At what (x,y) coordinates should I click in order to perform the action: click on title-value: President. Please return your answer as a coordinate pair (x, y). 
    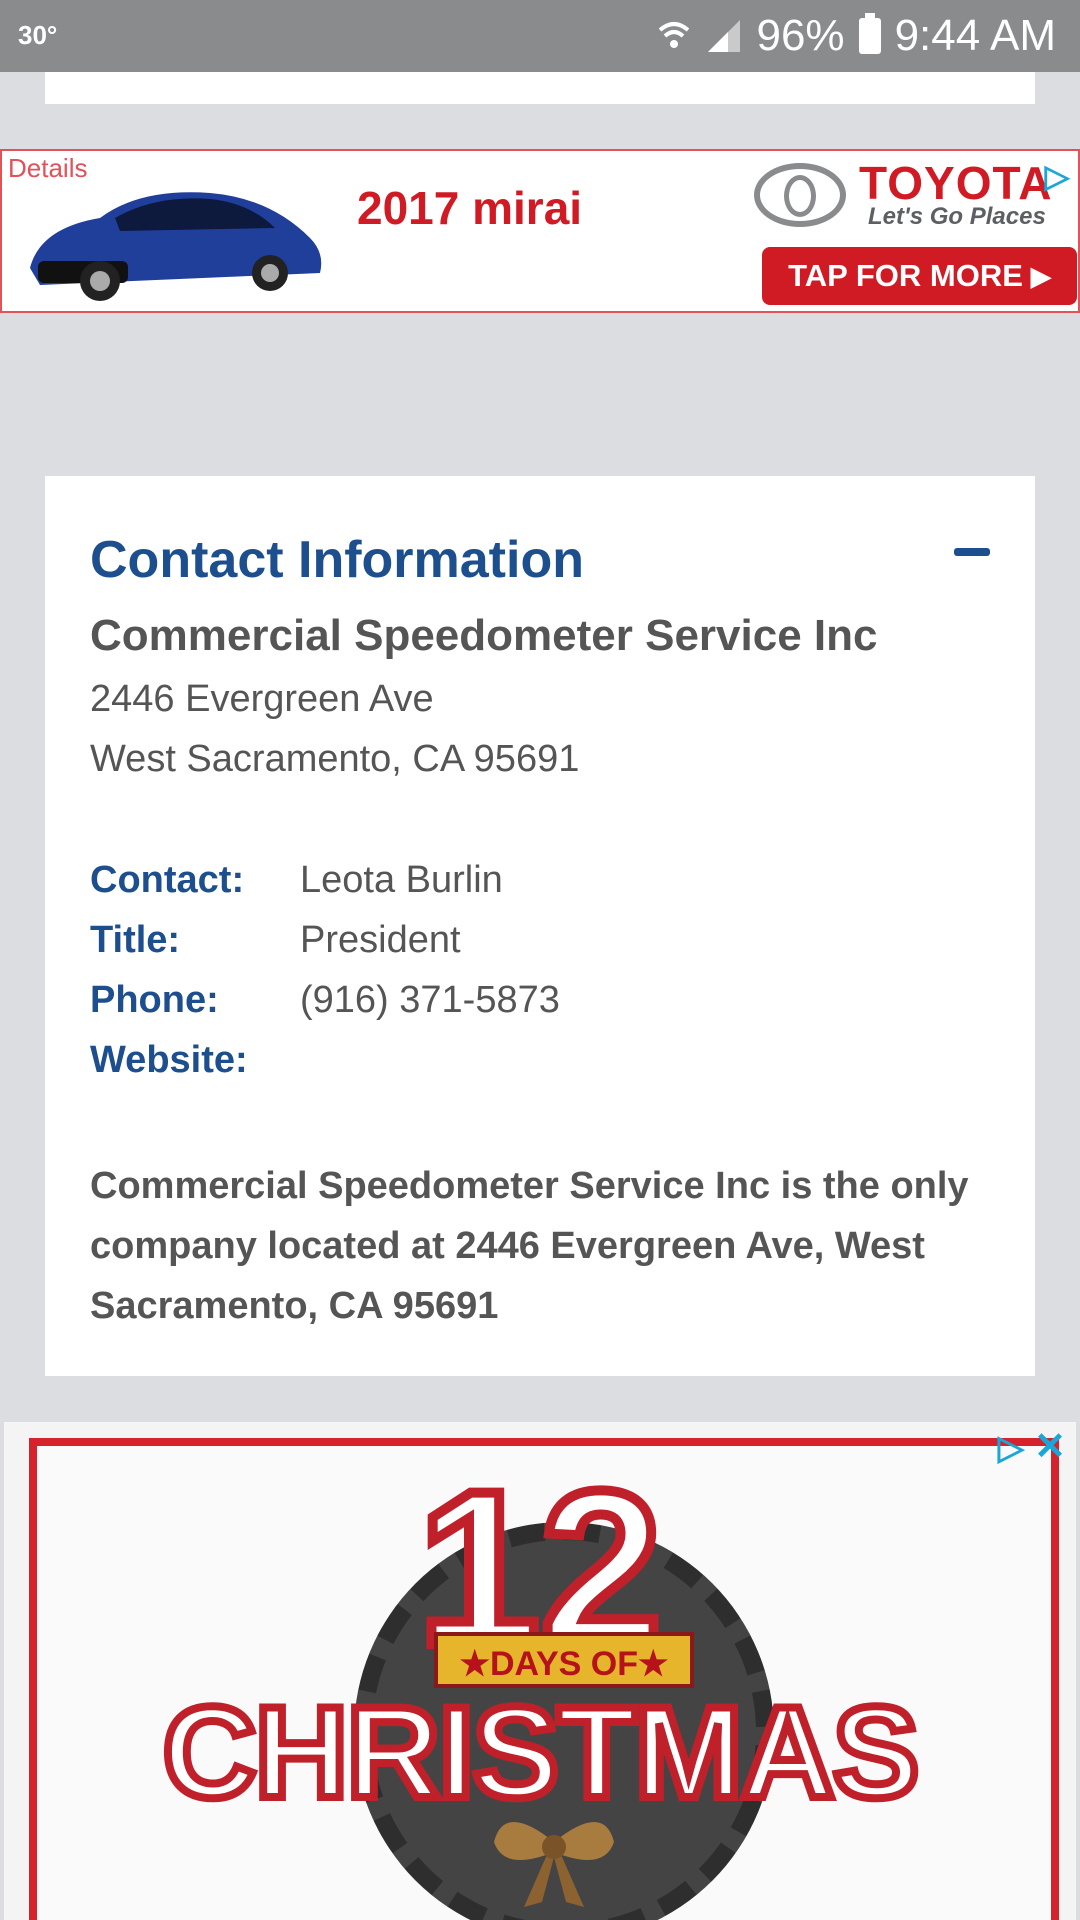
    Looking at the image, I should click on (380, 940).